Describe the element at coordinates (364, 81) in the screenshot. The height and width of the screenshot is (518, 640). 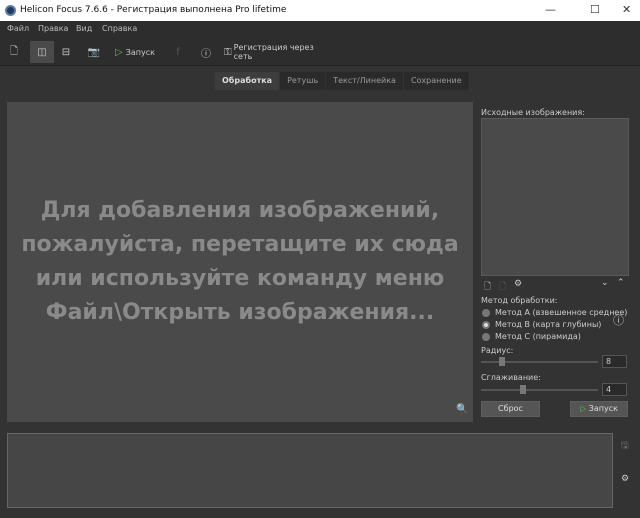
I see `tab-text-ruler: Текст/Линейка` at that location.